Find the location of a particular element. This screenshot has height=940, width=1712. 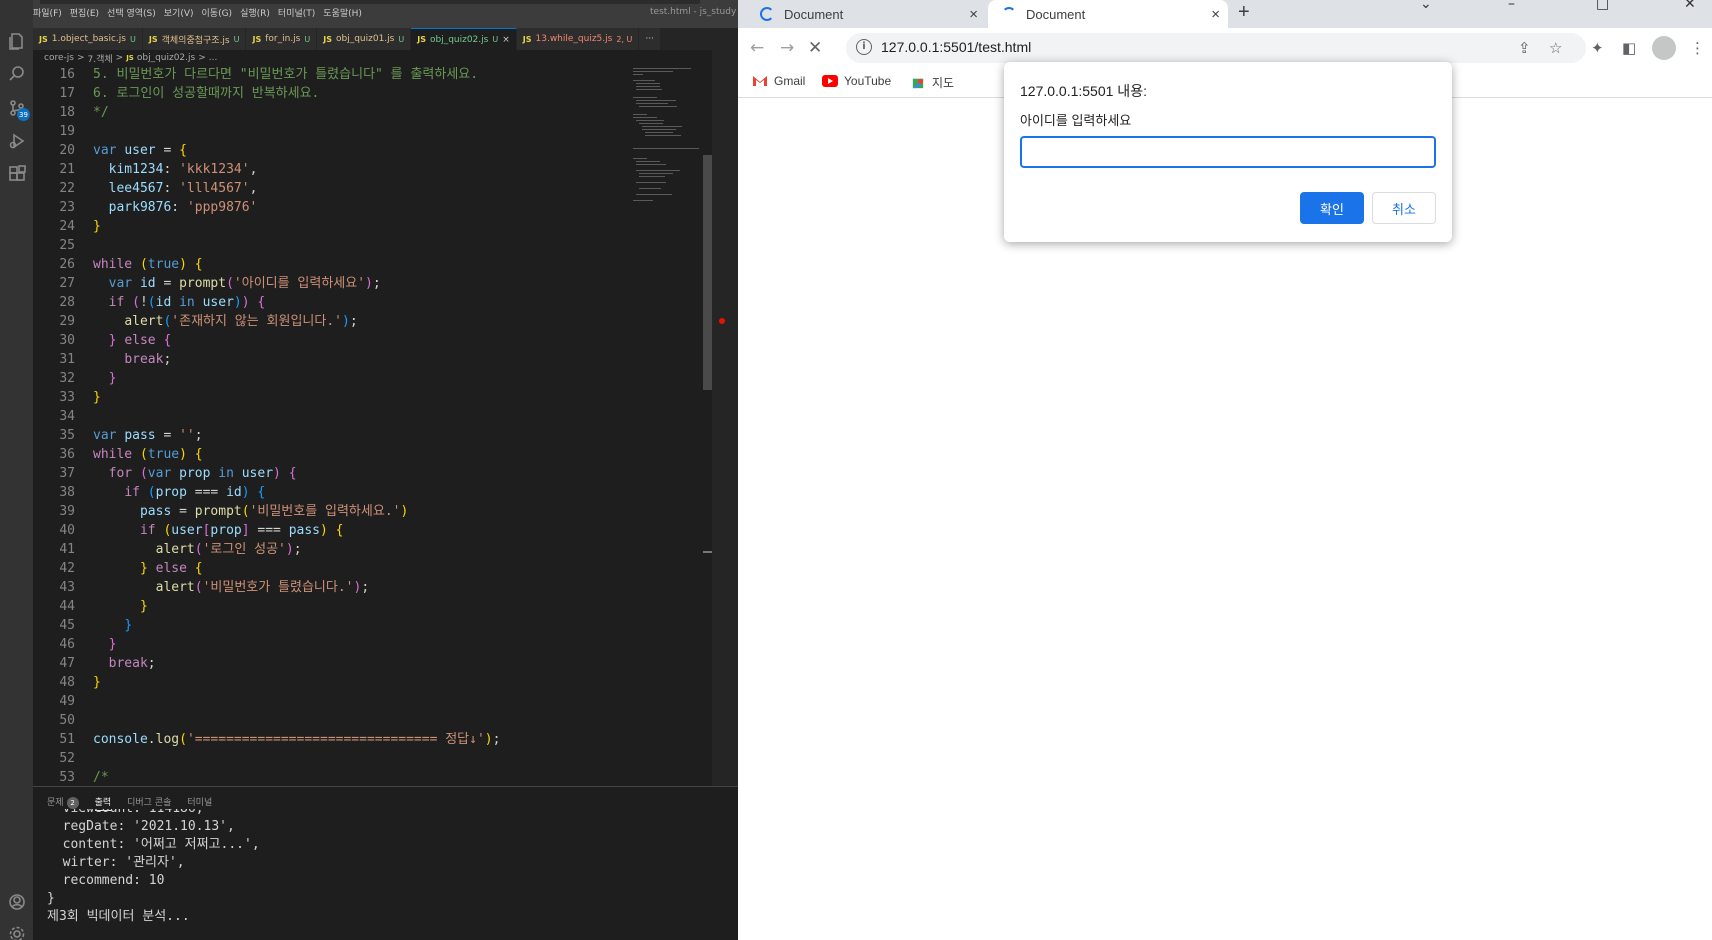

output-line: regDate: '2021.10.13', is located at coordinates (141, 826).